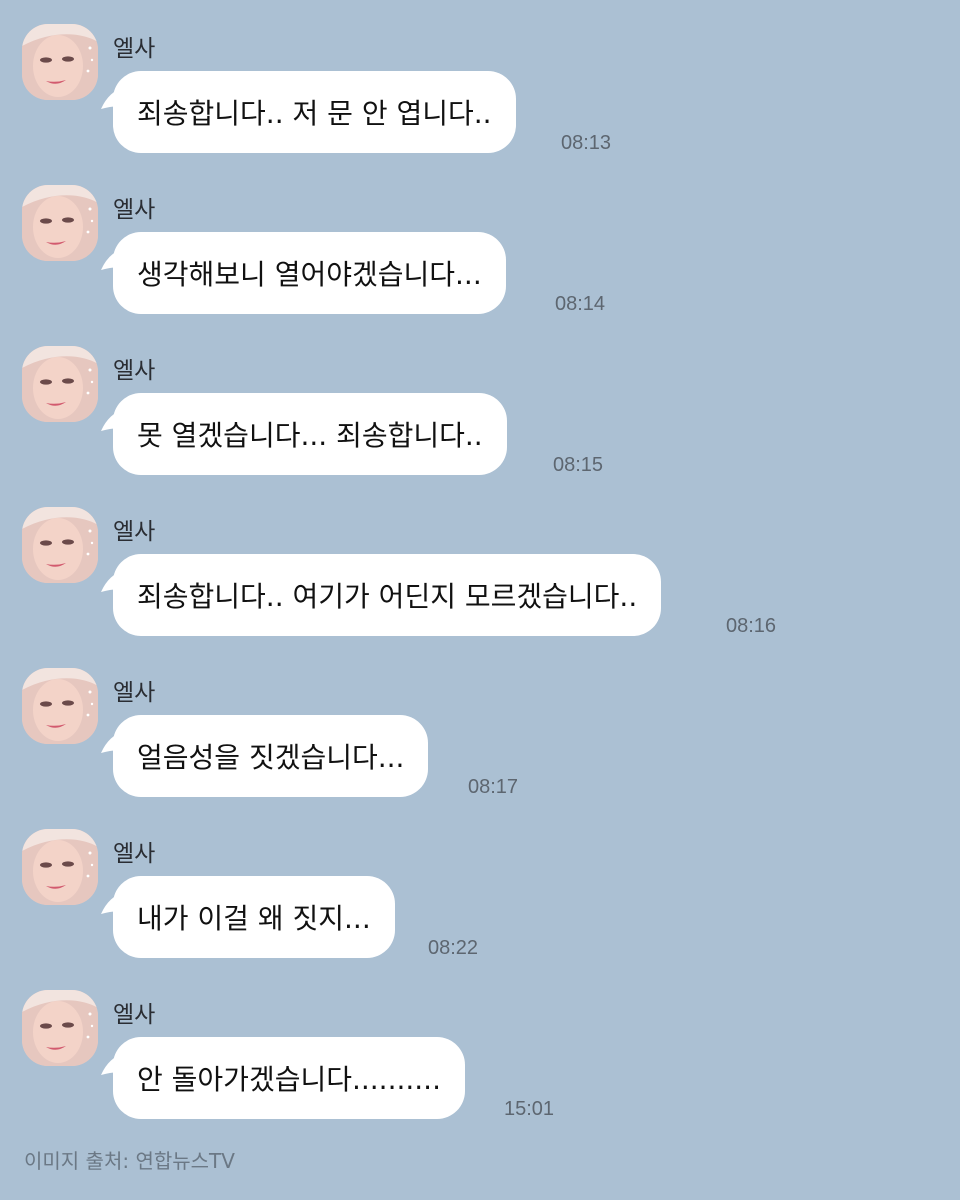  What do you see at coordinates (310, 434) in the screenshot?
I see `message-bubble: 못 열겠습니다... 죄송합니다..` at bounding box center [310, 434].